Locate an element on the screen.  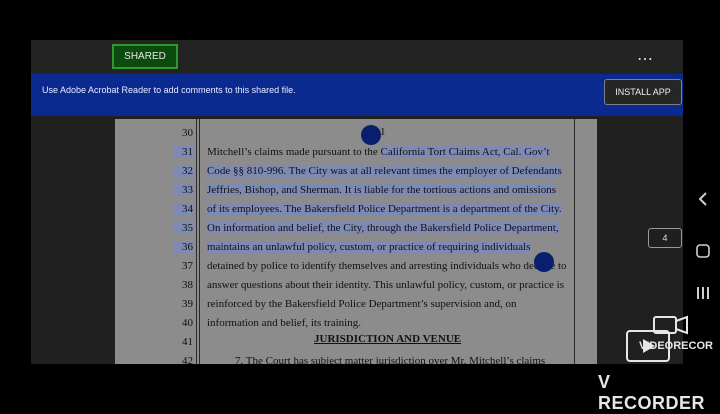
line-number: 38 is located at coordinates (187, 285).